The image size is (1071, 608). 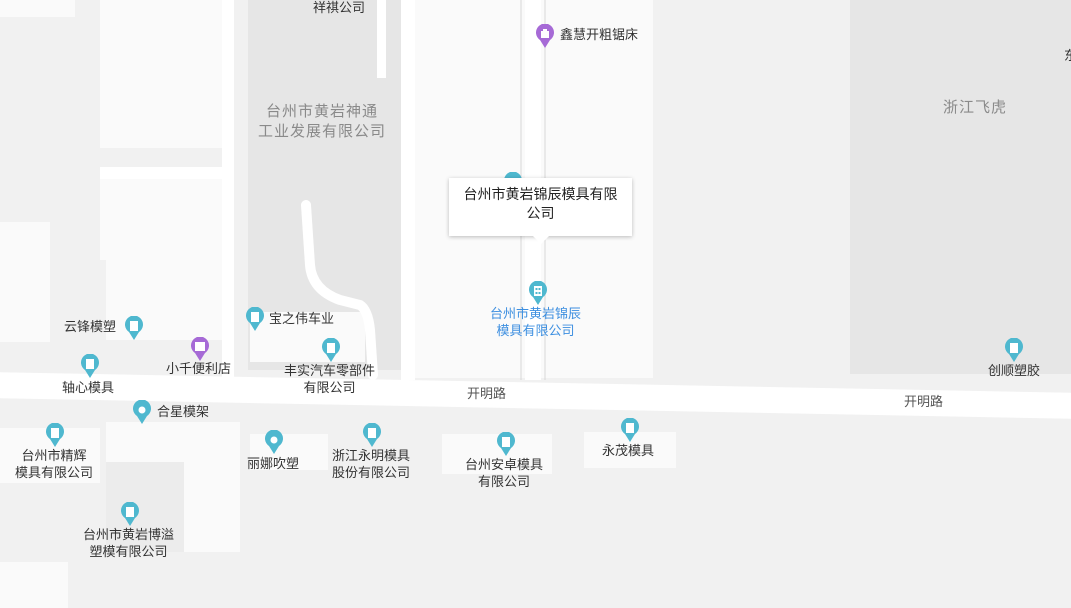 I want to click on selected-poi-label: 台州市黄岩锦辰 模具有限公司, so click(x=535, y=323).